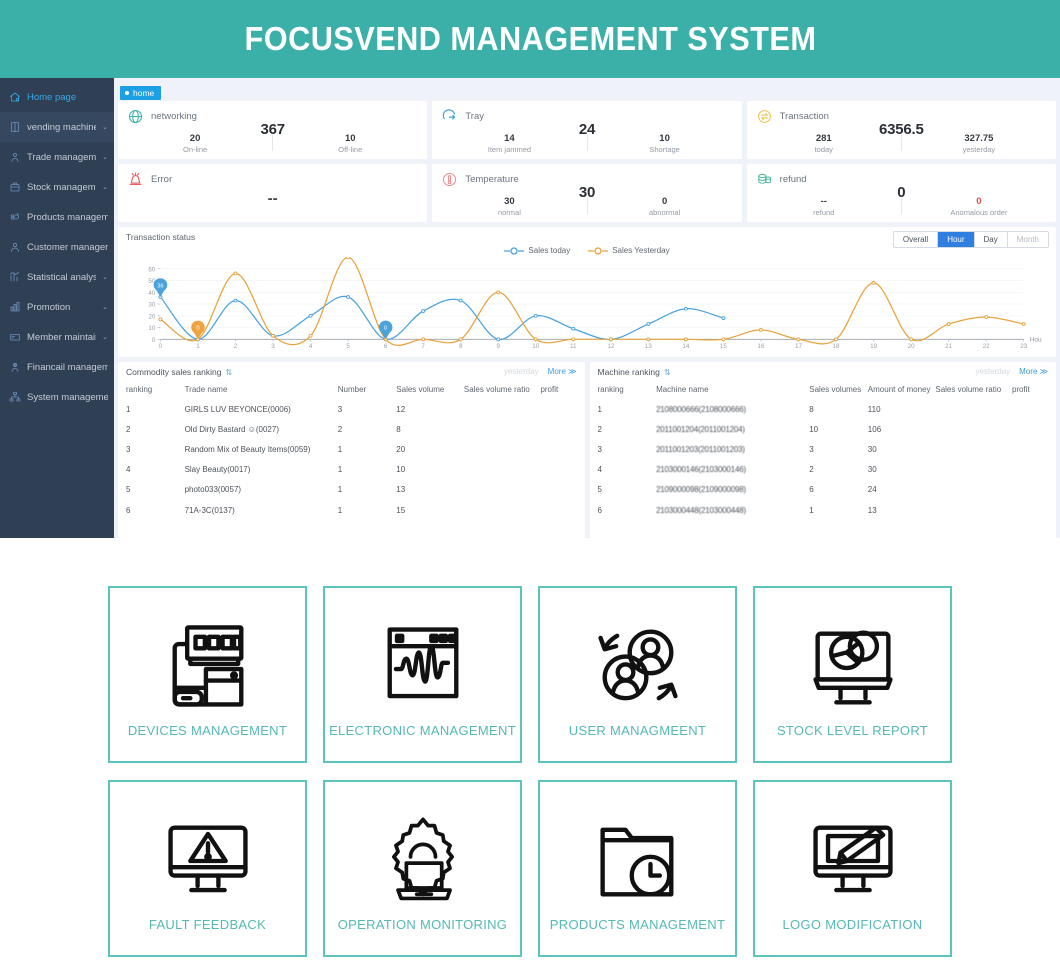 The height and width of the screenshot is (967, 1060). Describe the element at coordinates (530, 38) in the screenshot. I see `page-title: FOCUSVEND MANAGEMENT SYSTEM` at that location.